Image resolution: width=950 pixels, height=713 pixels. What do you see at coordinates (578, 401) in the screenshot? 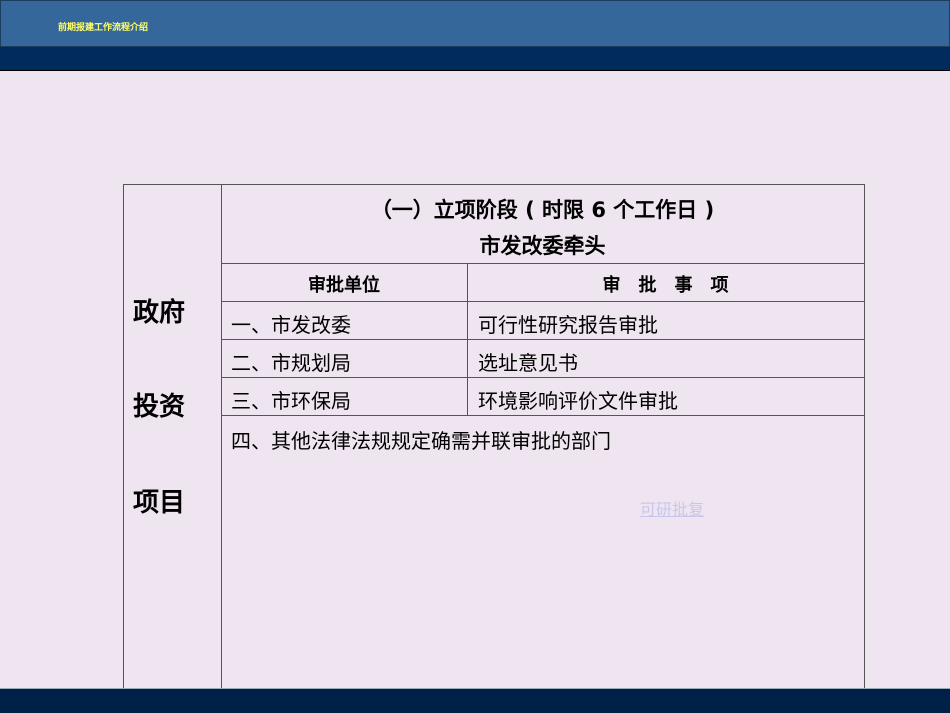
I see `row-item: 环境影响评价文件审批` at bounding box center [578, 401].